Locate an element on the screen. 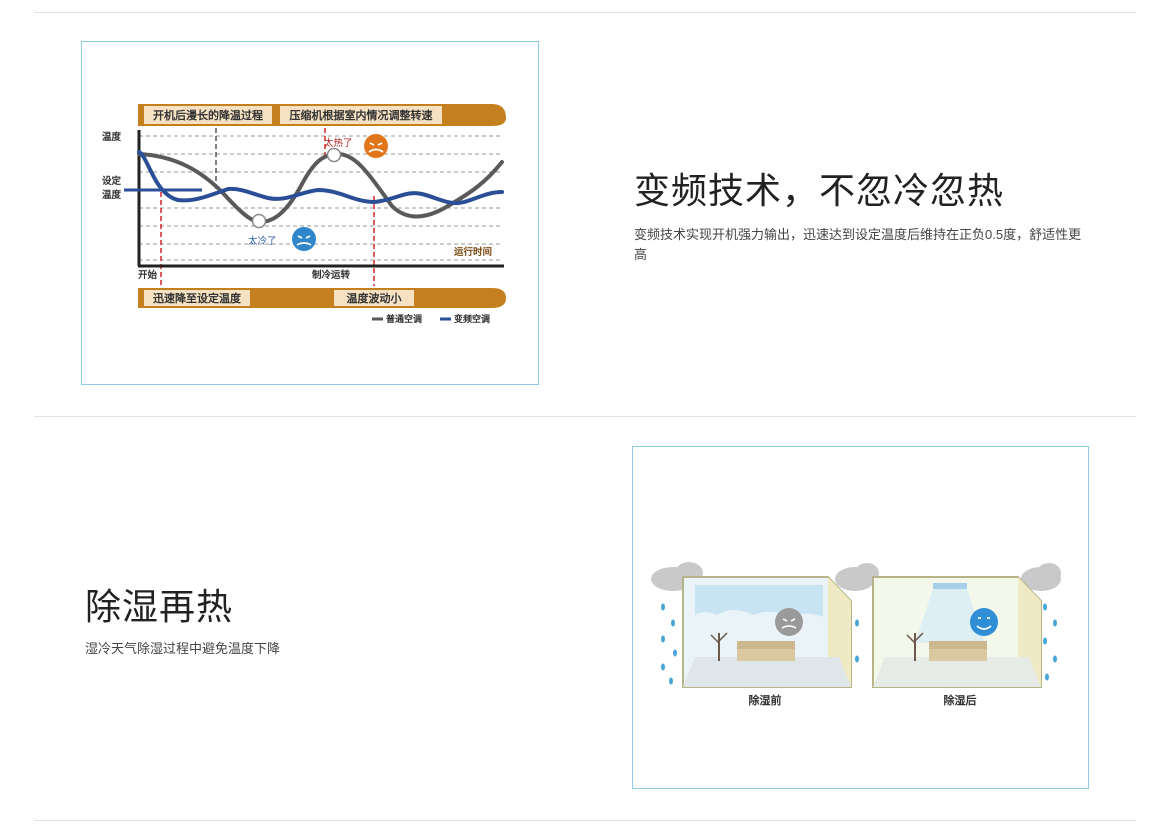 The height and width of the screenshot is (840, 1166). x-label-start: 开始 is located at coordinates (148, 275).